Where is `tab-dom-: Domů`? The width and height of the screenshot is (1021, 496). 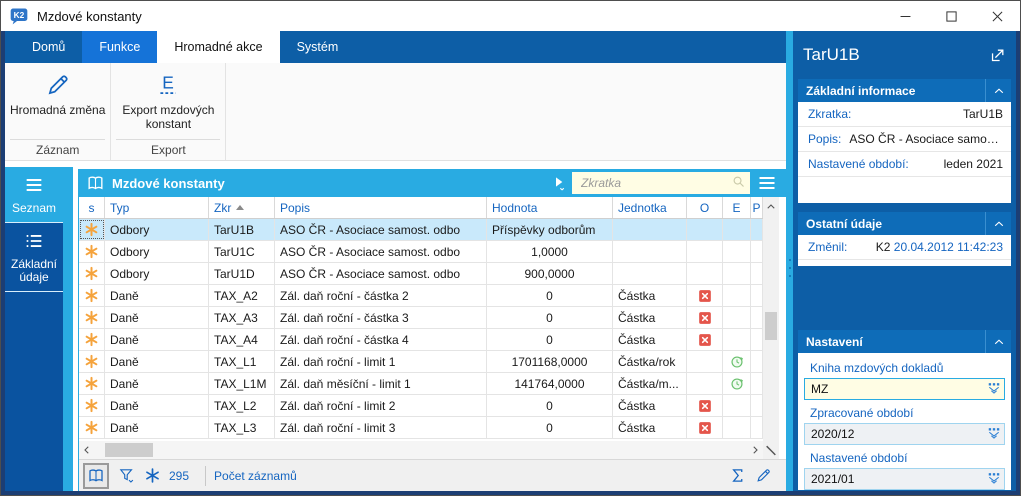 tab-dom-: Domů is located at coordinates (48, 47).